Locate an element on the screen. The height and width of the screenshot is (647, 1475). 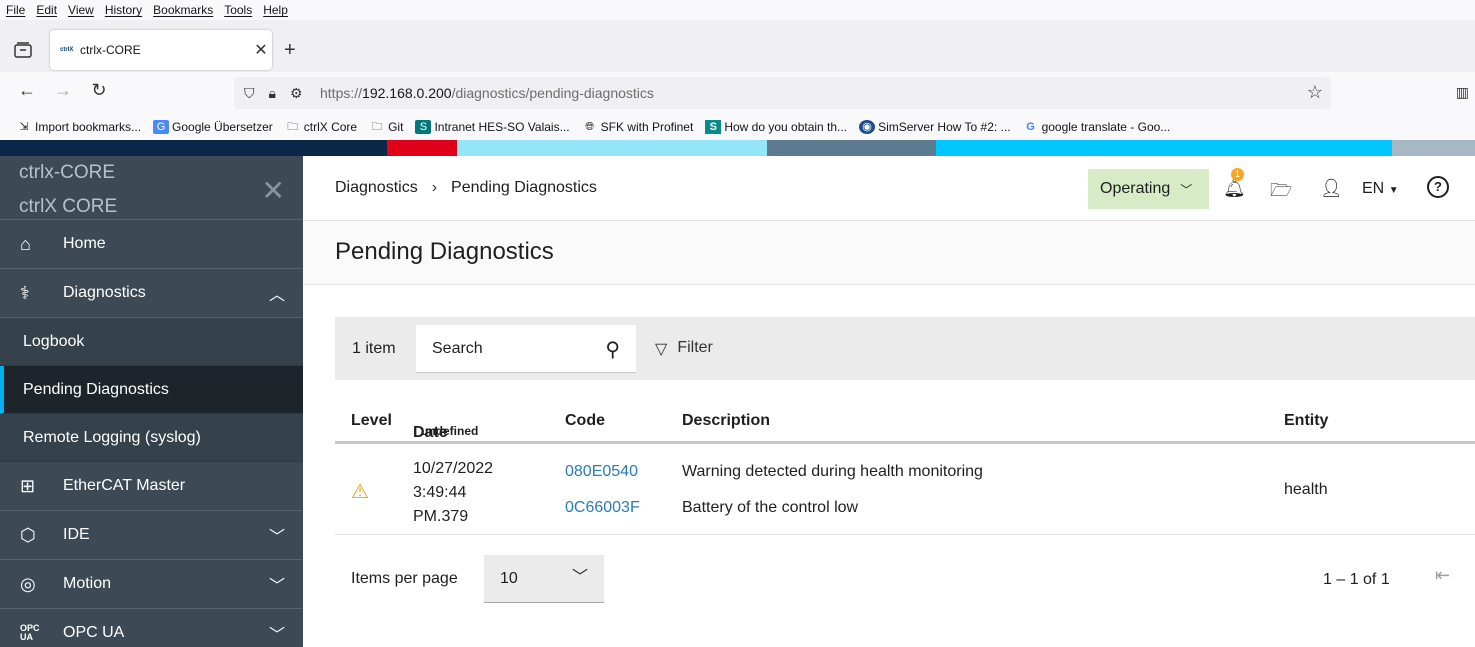
bookmark-item: 🗀︎ Git is located at coordinates (386, 127).